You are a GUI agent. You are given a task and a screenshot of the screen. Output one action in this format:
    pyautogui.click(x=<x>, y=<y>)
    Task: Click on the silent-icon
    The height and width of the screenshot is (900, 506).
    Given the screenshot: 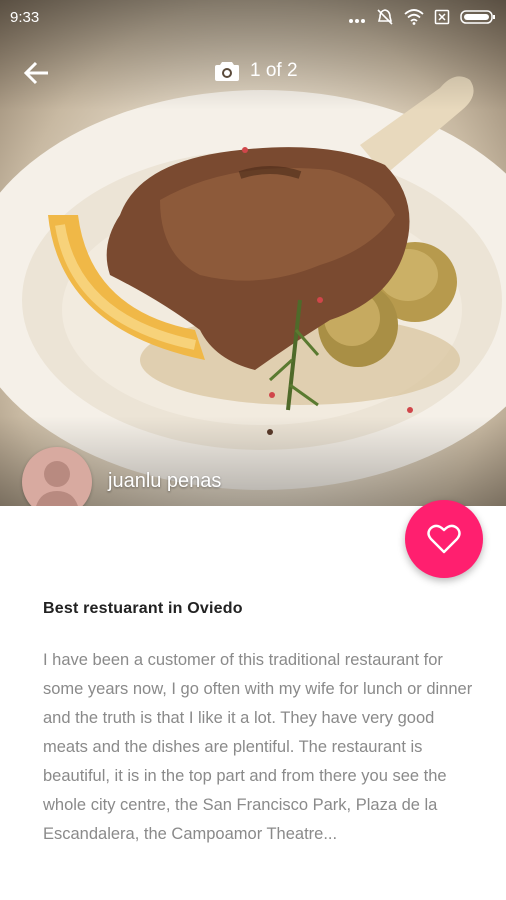 What is the action you would take?
    pyautogui.click(x=385, y=19)
    